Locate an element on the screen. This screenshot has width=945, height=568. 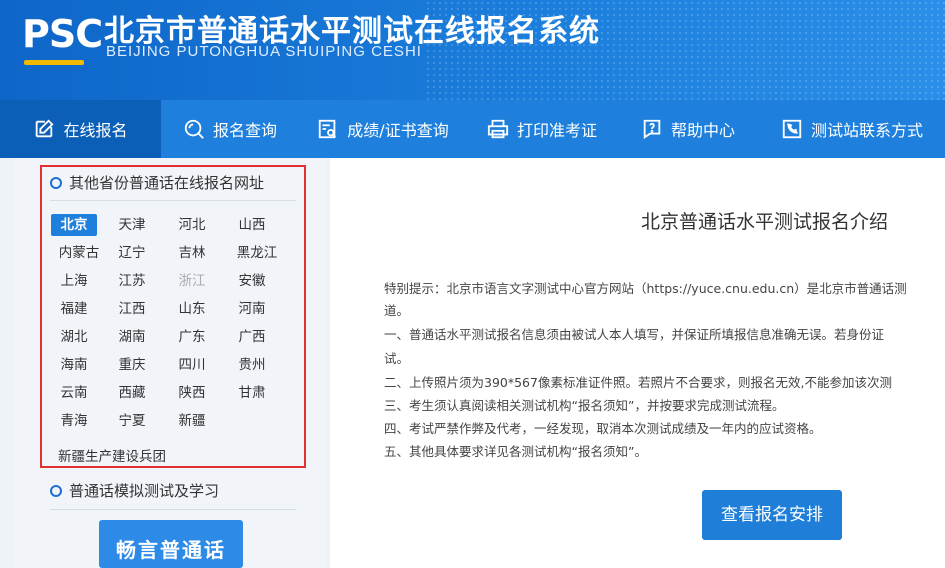
province-sichuan: 四川 is located at coordinates (192, 365).